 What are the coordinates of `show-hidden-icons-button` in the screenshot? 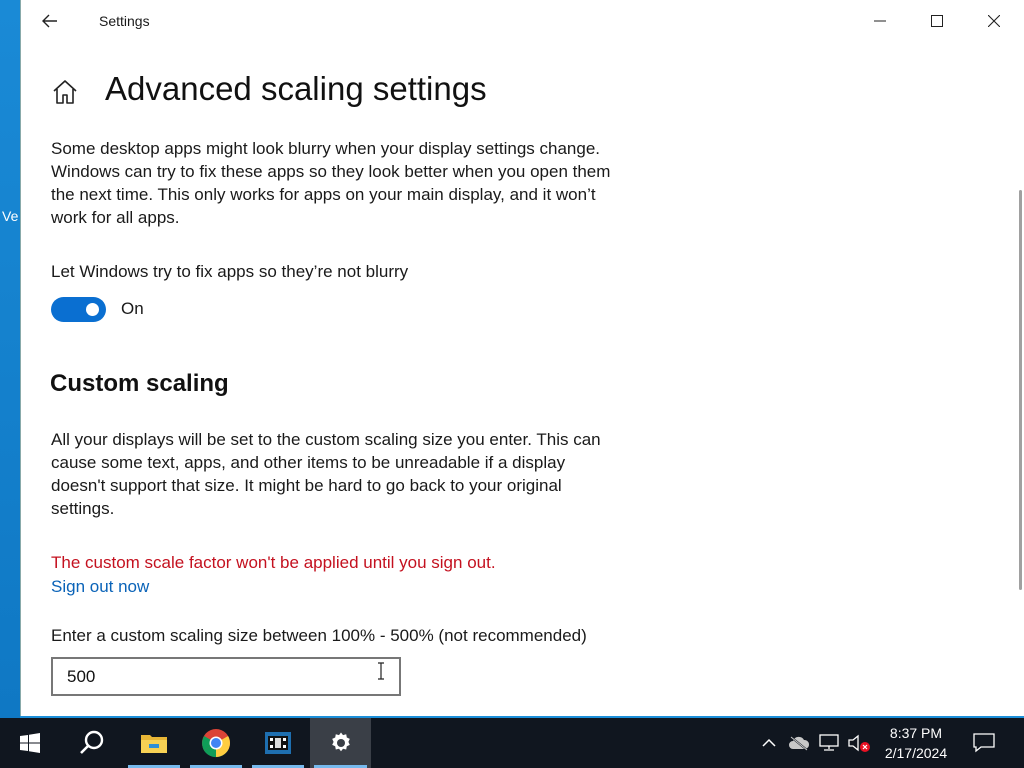 It's located at (769, 743).